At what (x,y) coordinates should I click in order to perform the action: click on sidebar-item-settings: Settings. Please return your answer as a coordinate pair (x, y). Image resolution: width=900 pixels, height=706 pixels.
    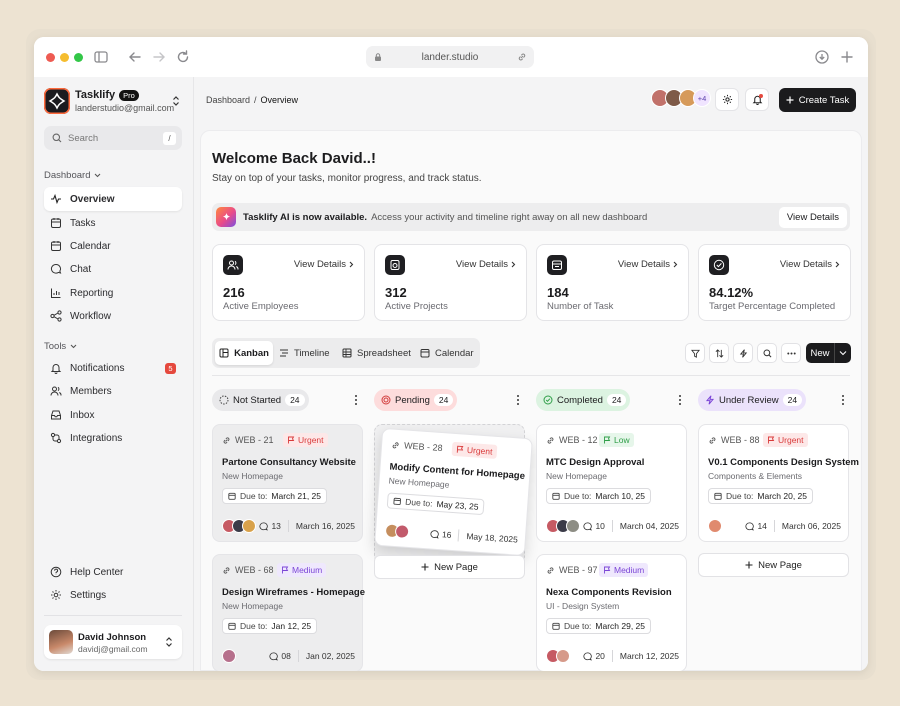
    Looking at the image, I should click on (113, 595).